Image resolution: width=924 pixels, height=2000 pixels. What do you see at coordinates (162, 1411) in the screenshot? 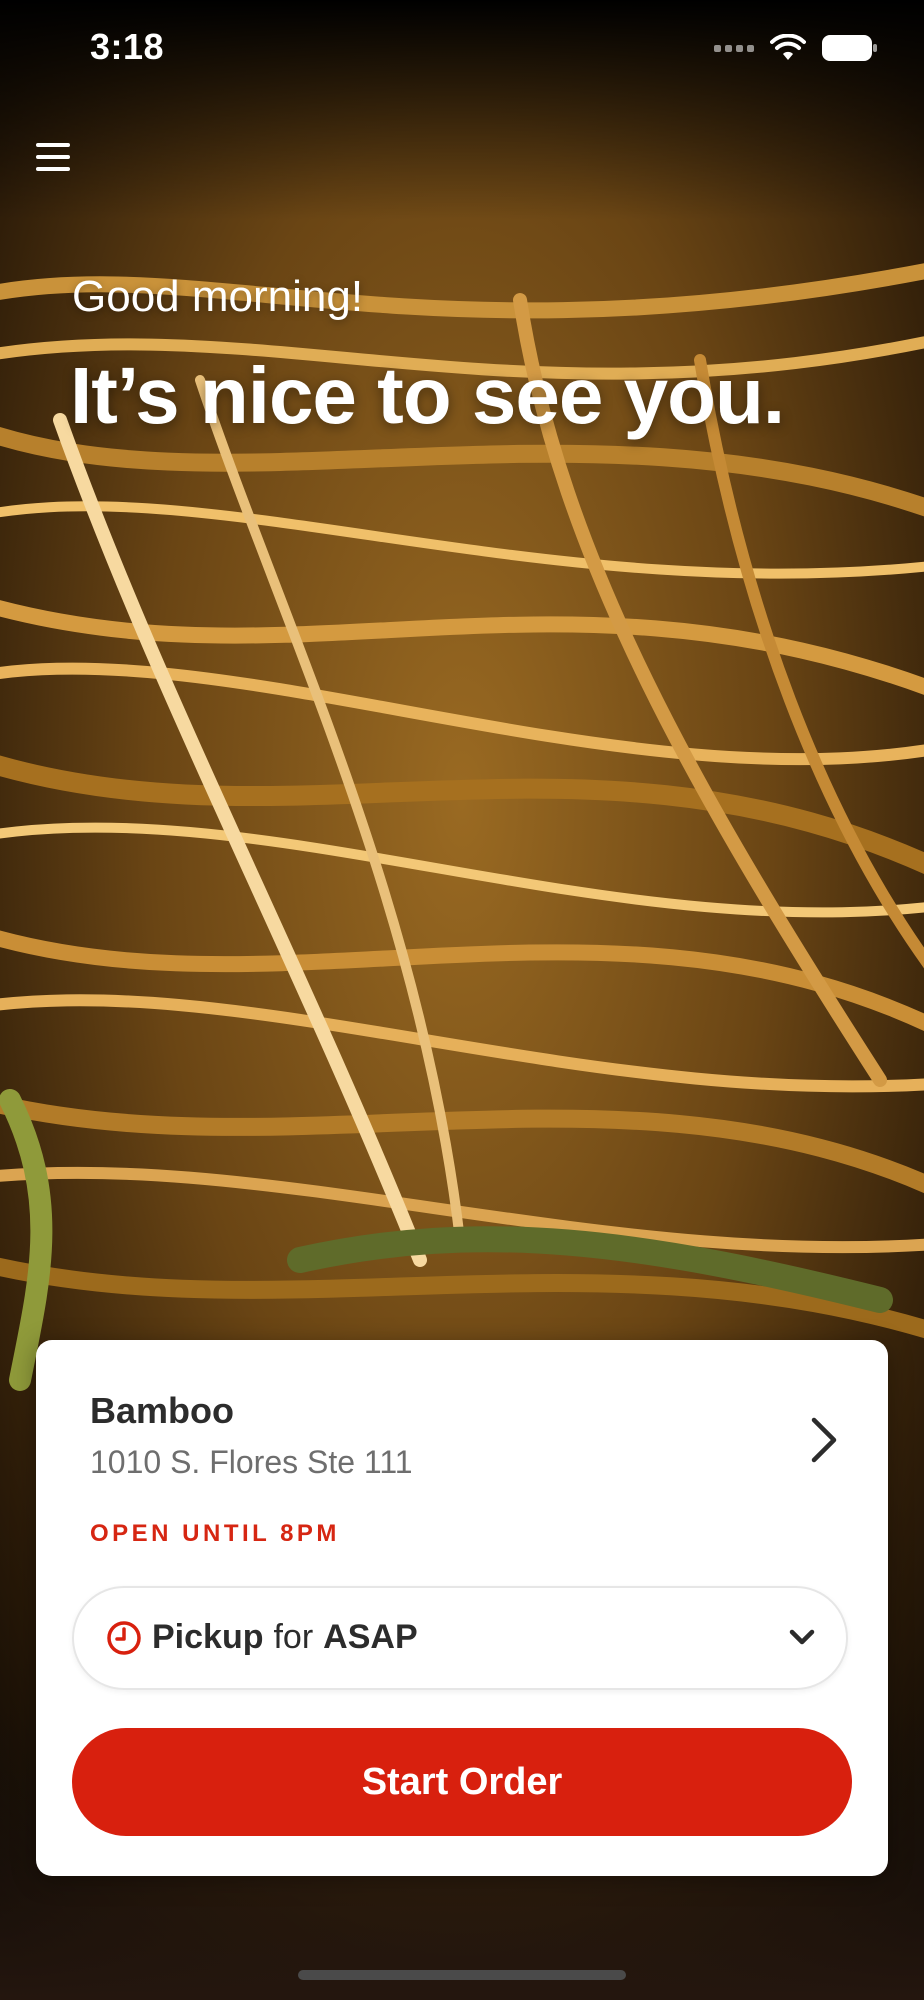
I see `restaurant-name: Bamboo` at bounding box center [162, 1411].